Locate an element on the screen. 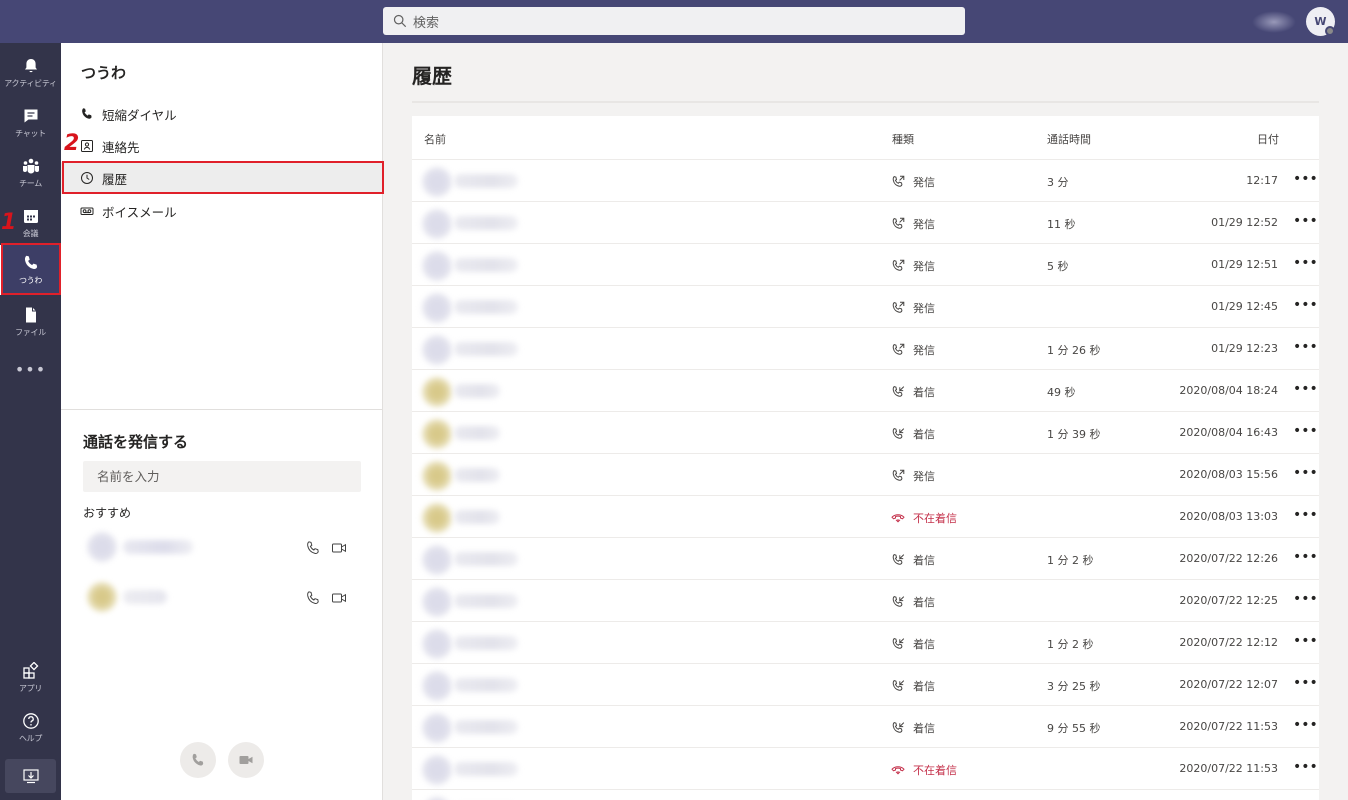 The width and height of the screenshot is (1348, 800). col-name: 名前 is located at coordinates (435, 139).